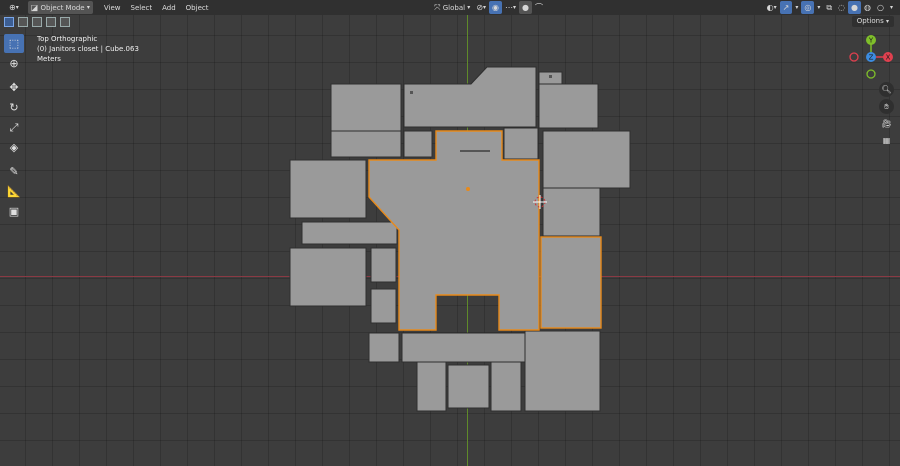  What do you see at coordinates (49, 59) in the screenshot?
I see `unit-label: Meters` at bounding box center [49, 59].